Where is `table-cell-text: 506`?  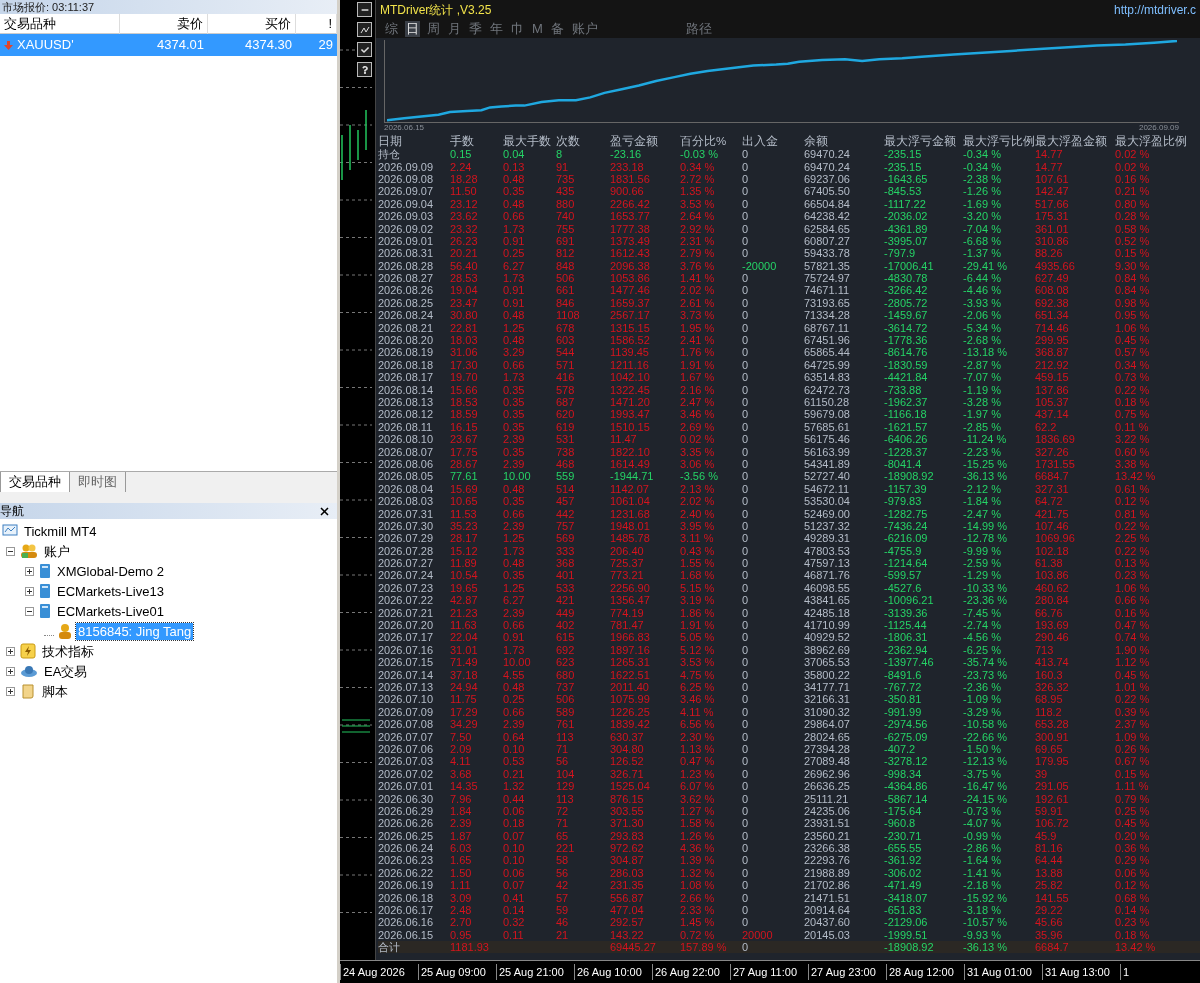
table-cell-text: 506 is located at coordinates (566, 699).